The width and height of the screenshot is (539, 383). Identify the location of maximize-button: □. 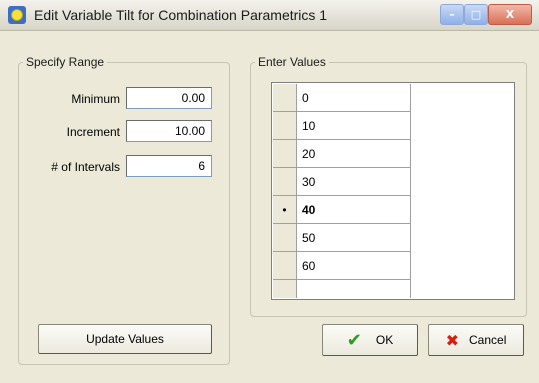
(476, 14).